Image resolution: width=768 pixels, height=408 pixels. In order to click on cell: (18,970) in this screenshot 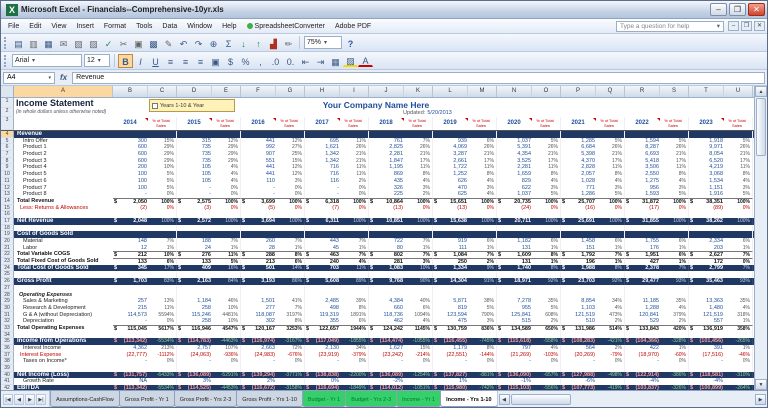, I will do `click(642, 355)`.